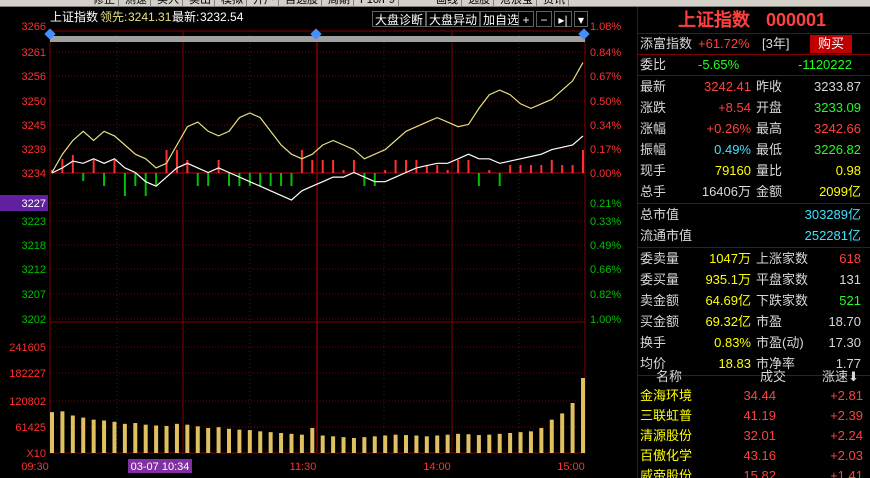 The width and height of the screenshot is (870, 478). What do you see at coordinates (754, 129) in the screenshot?
I see `quote-row: 涨幅 +0.26% 最高 3242.66` at bounding box center [754, 129].